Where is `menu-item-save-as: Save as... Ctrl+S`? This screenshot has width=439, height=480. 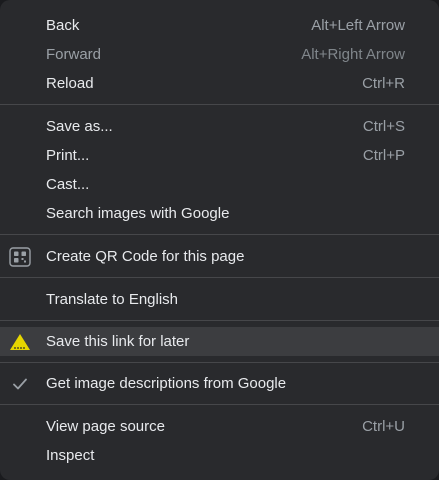
menu-item-save-as: Save as... Ctrl+S is located at coordinates (219, 126).